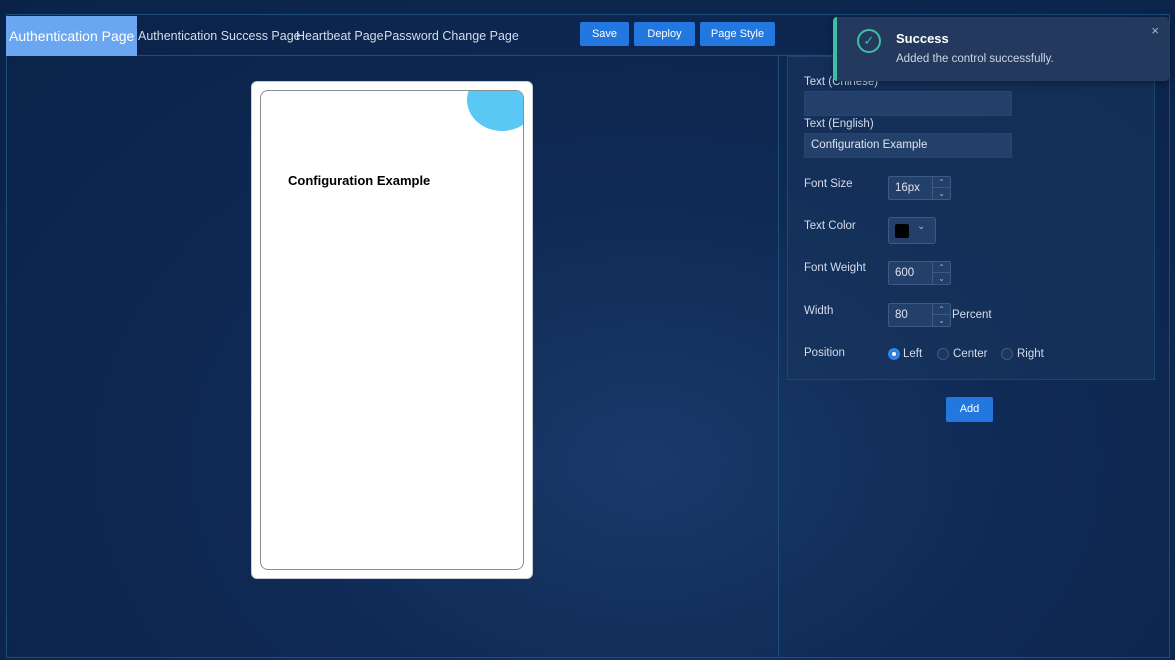 The image size is (1175, 660). Describe the element at coordinates (604, 34) in the screenshot. I see `save-button: Save` at that location.